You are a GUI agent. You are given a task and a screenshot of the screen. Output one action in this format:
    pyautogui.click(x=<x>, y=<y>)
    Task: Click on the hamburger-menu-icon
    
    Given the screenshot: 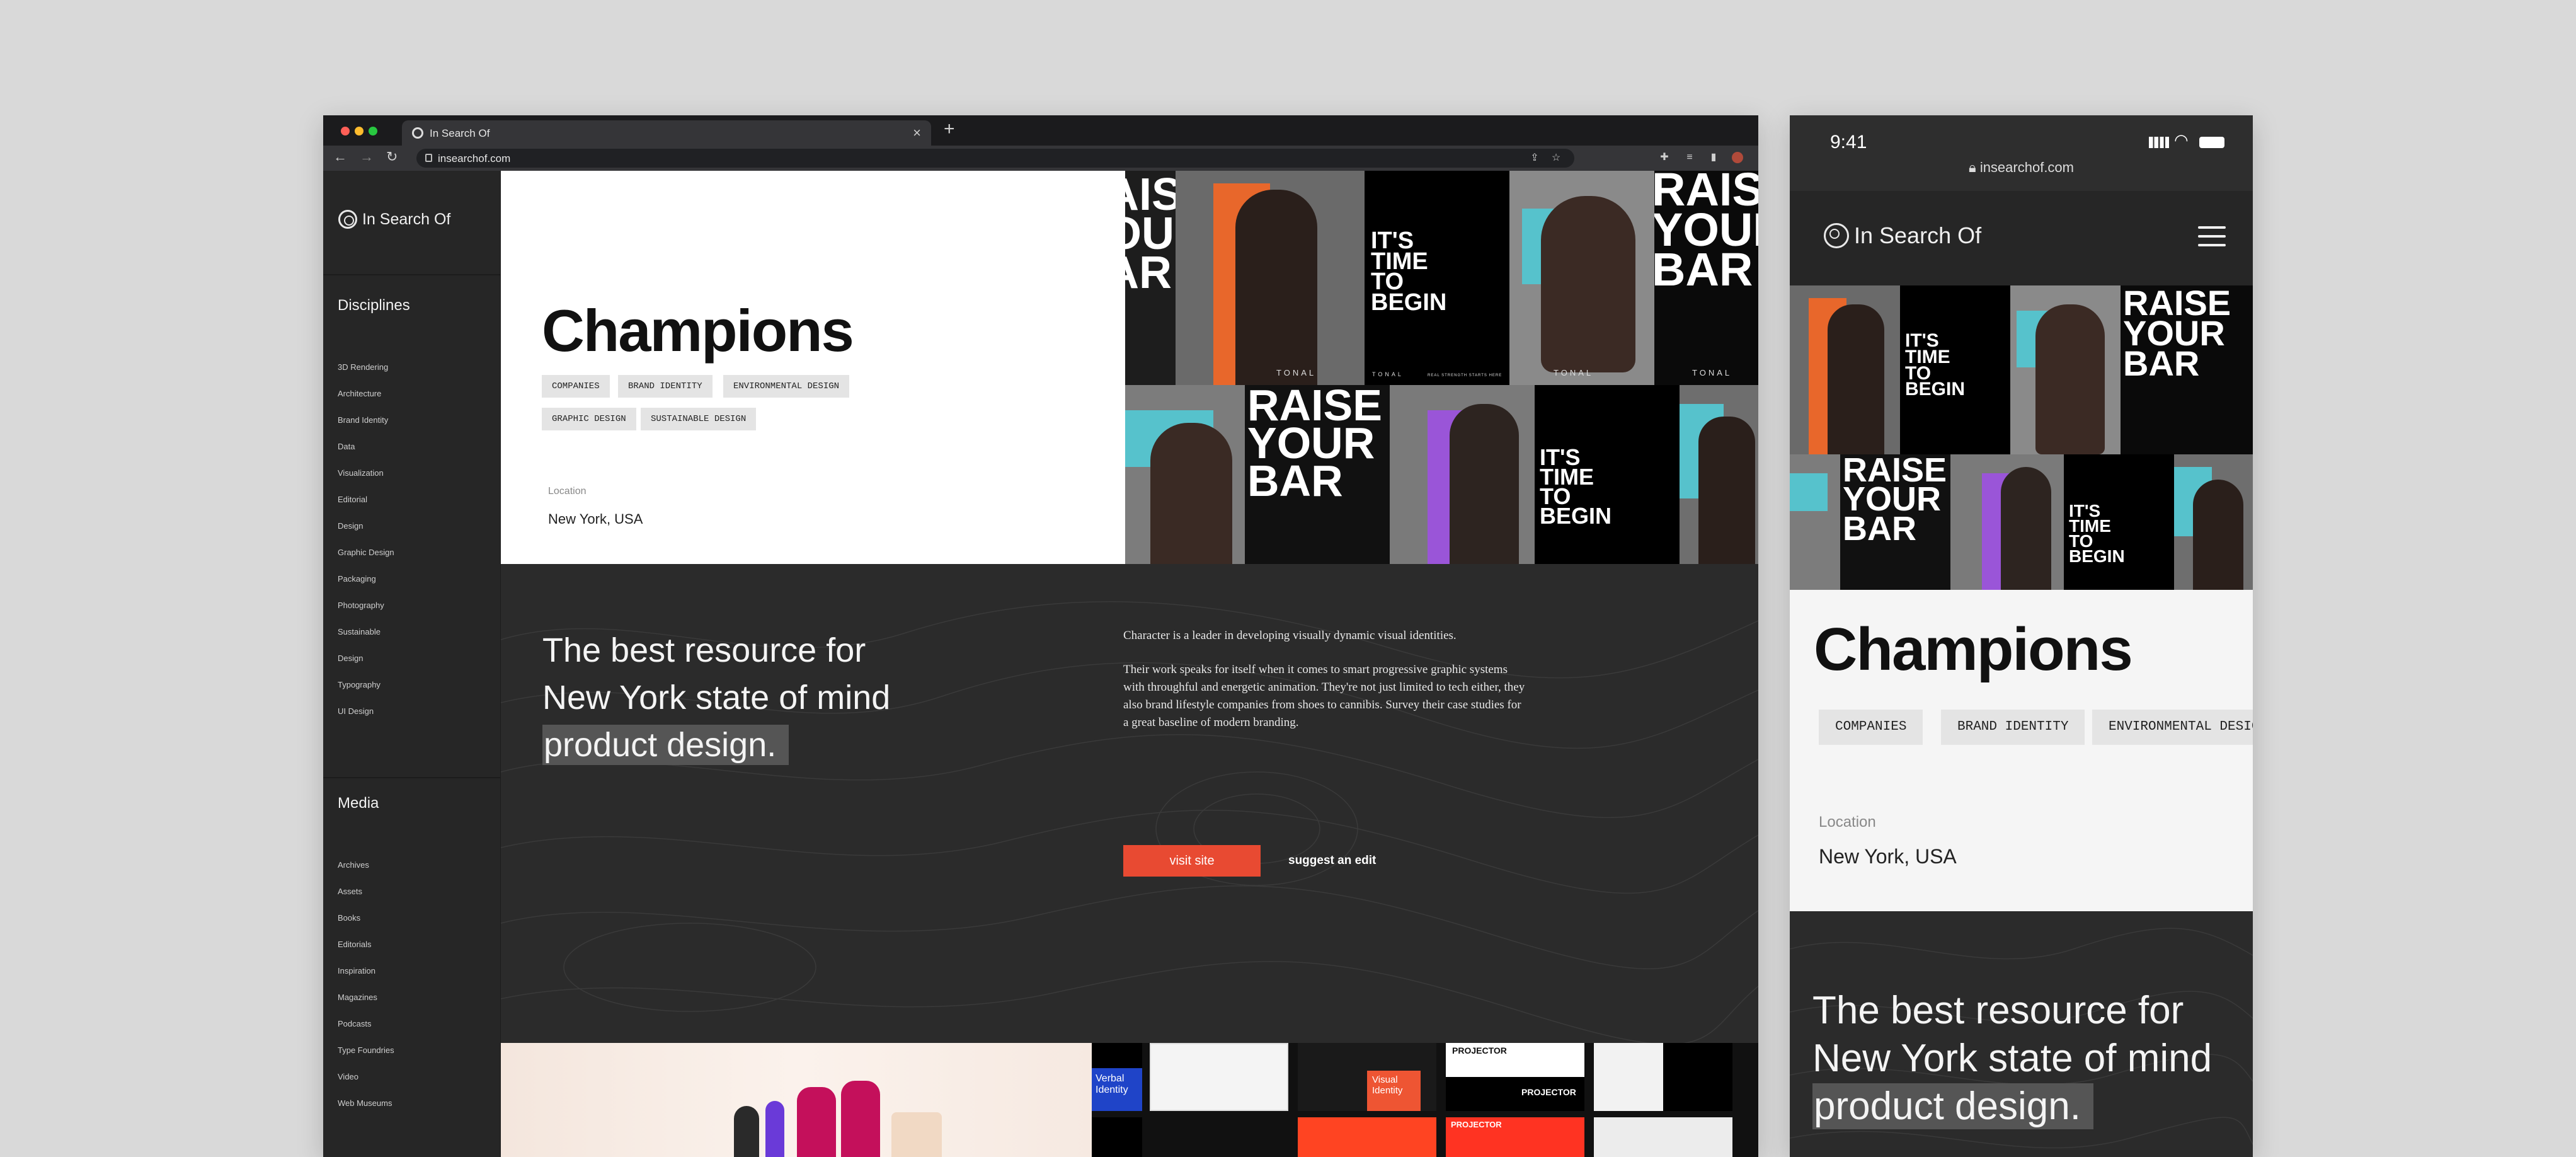 What is the action you would take?
    pyautogui.click(x=2212, y=237)
    